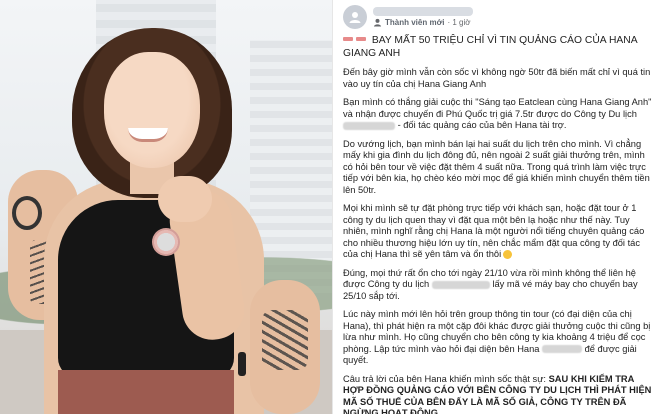 Image resolution: width=660 pixels, height=414 pixels. I want to click on post-meta: Thành viên mới · 1 giờ, so click(423, 17).